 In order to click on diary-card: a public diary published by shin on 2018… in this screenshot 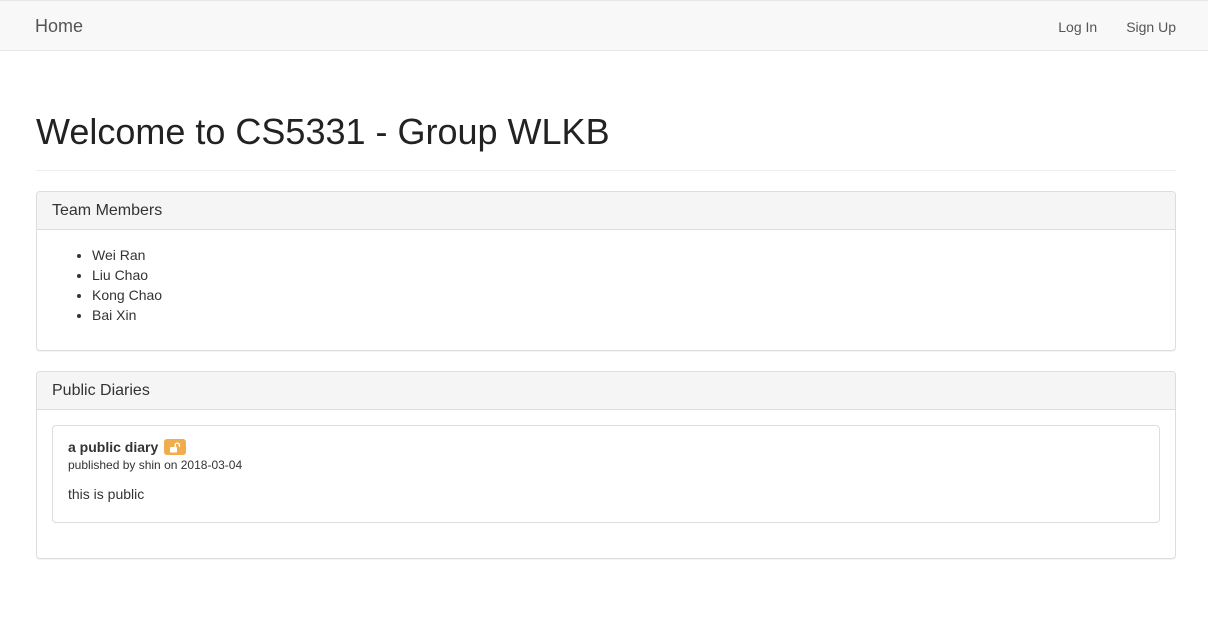, I will do `click(606, 474)`.